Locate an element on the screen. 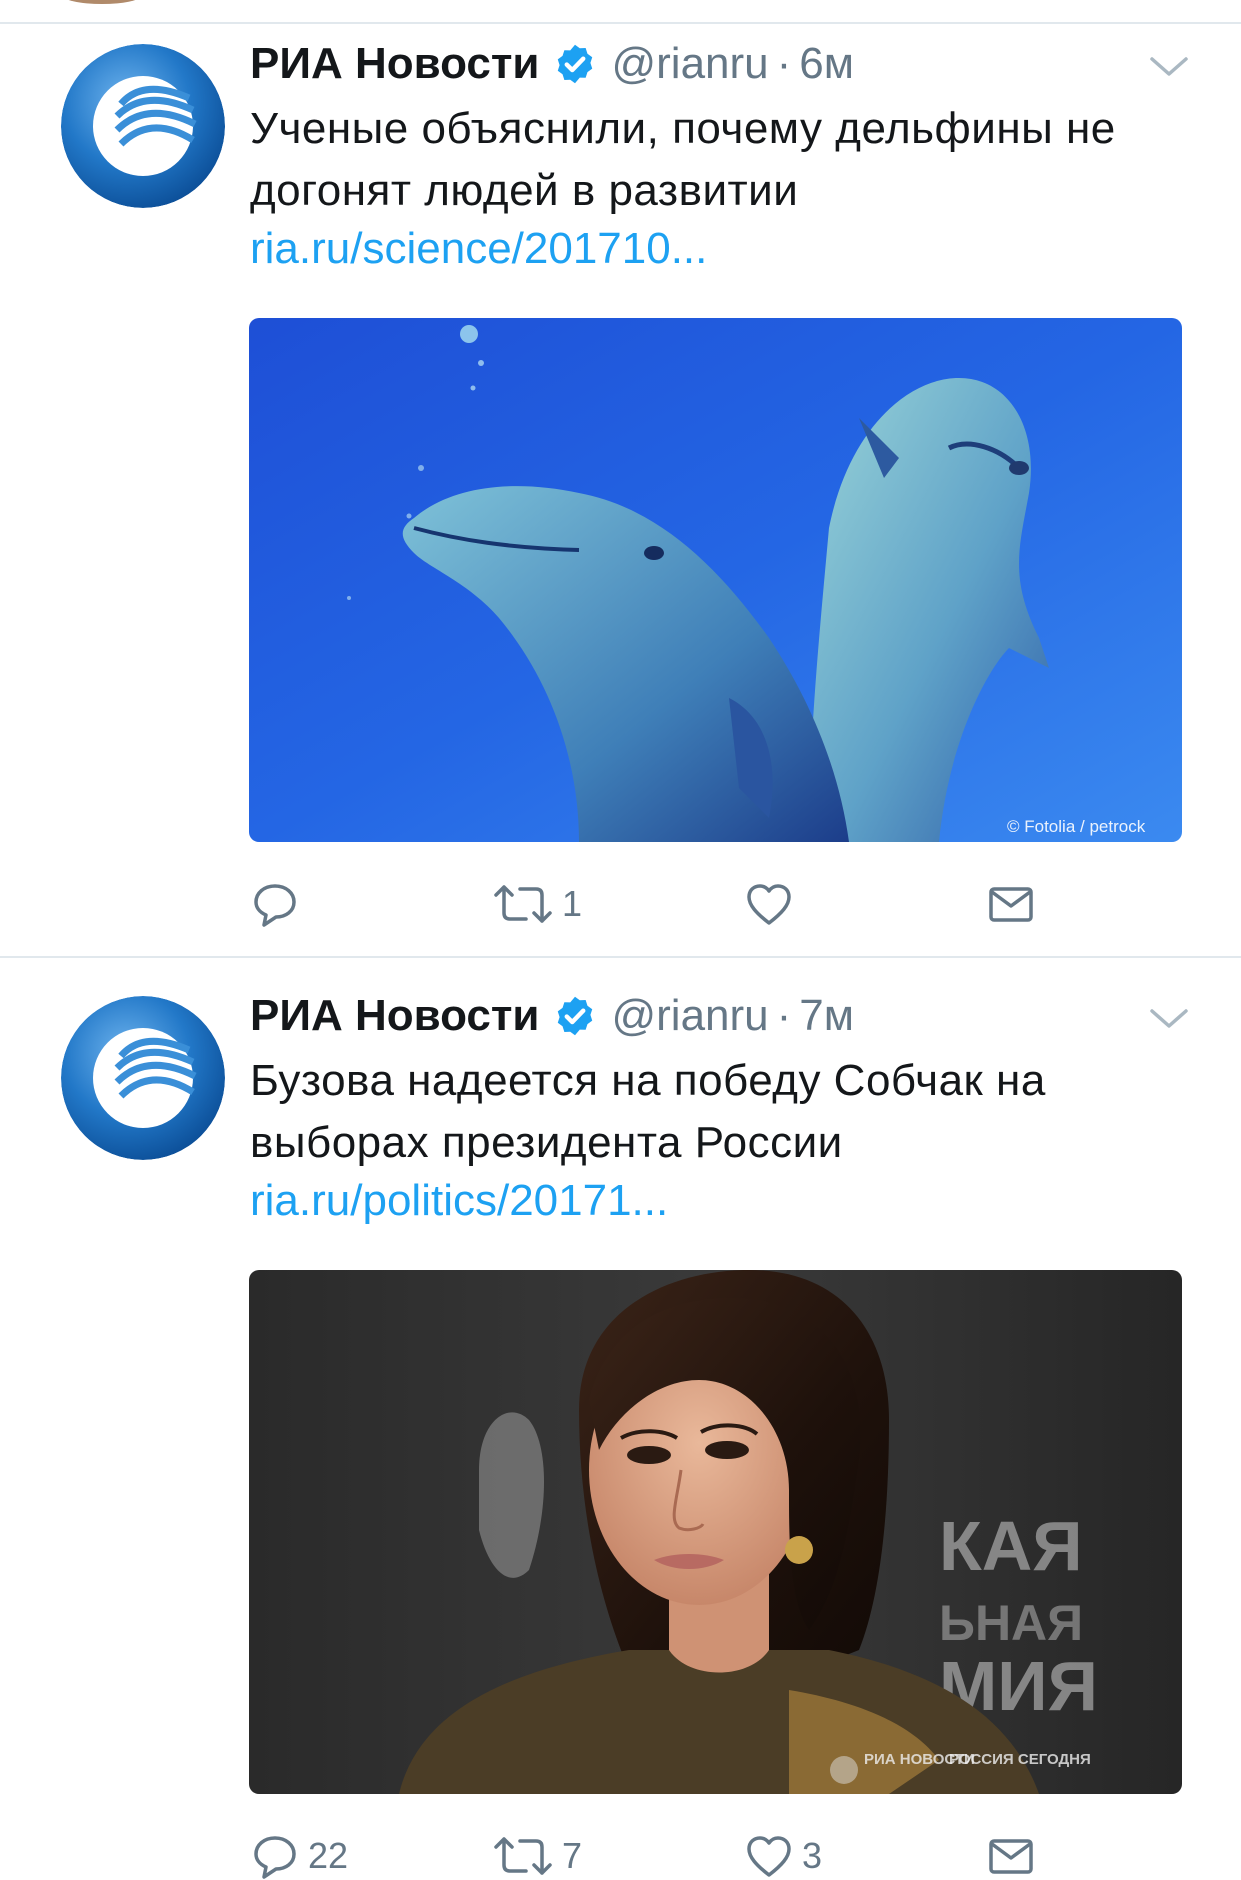  tweet-actions: 1 is located at coordinates (720, 904).